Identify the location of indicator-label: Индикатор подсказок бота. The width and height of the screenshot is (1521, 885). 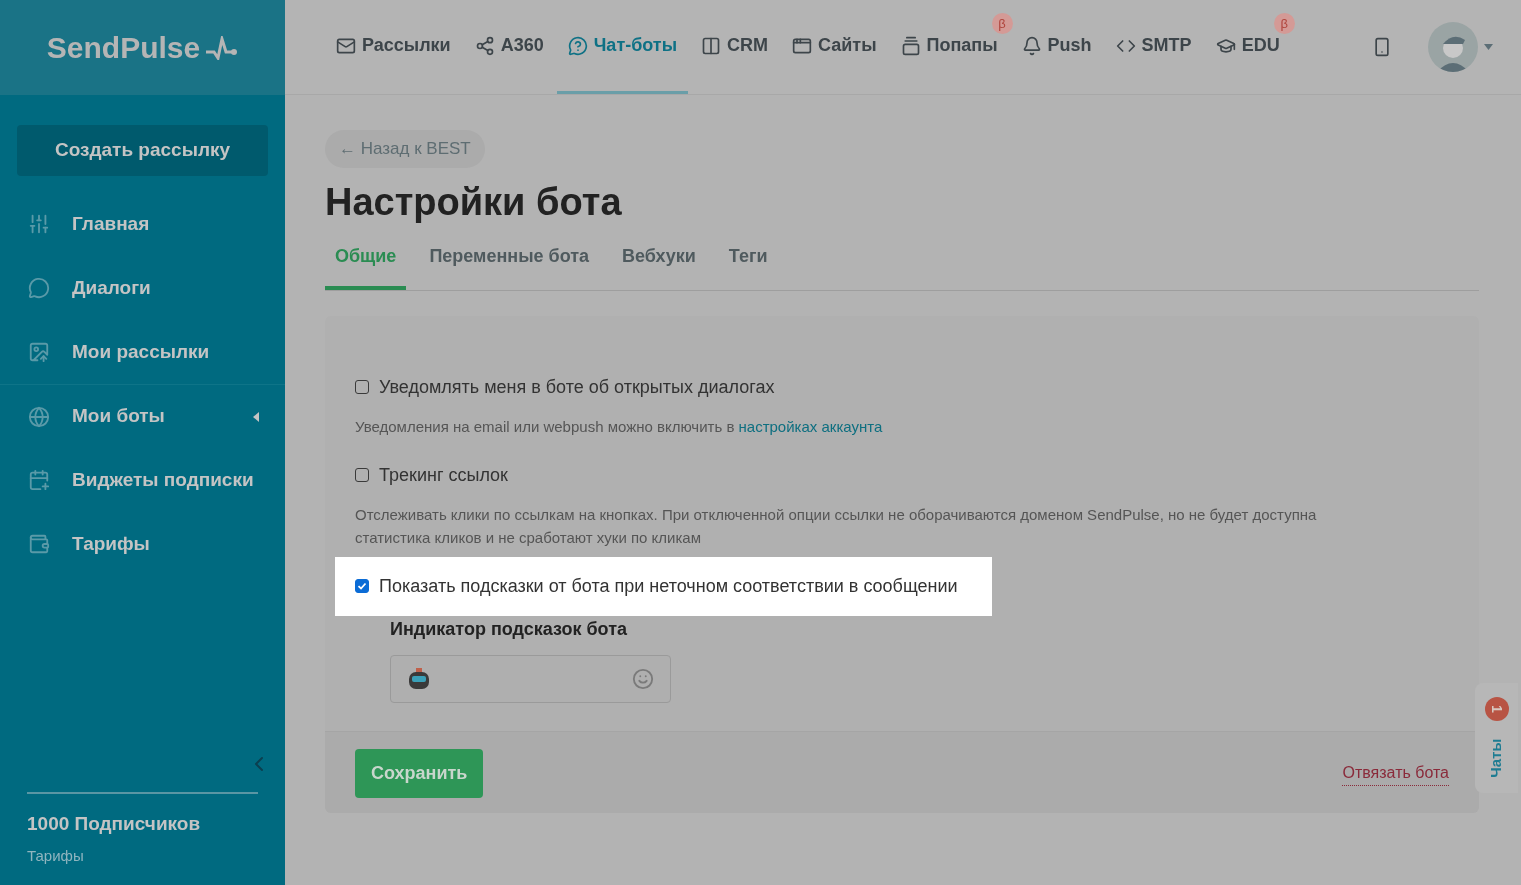
(509, 629).